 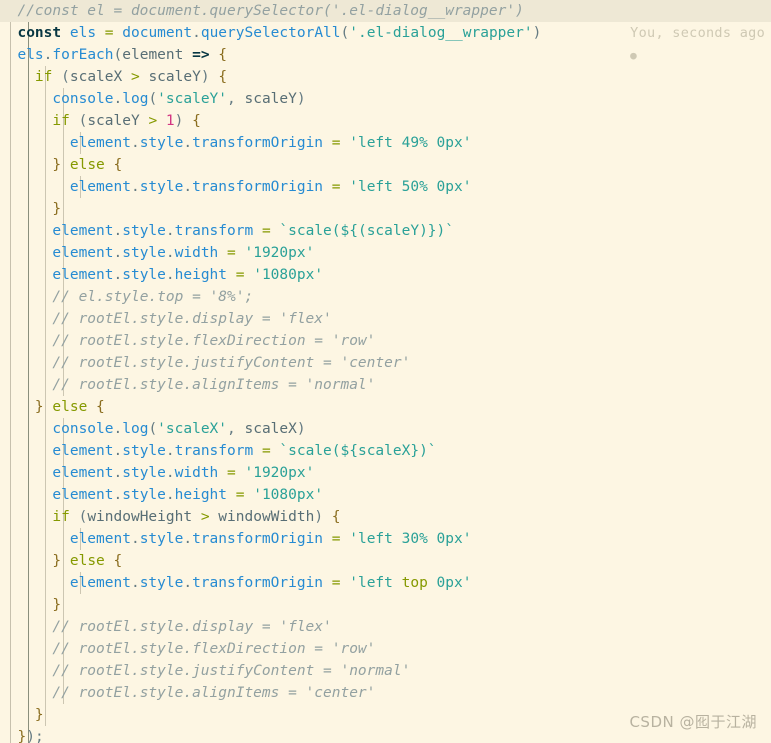 What do you see at coordinates (170, 517) in the screenshot?
I see `code-line-text: if (windowHeight > windowWidth) {` at bounding box center [170, 517].